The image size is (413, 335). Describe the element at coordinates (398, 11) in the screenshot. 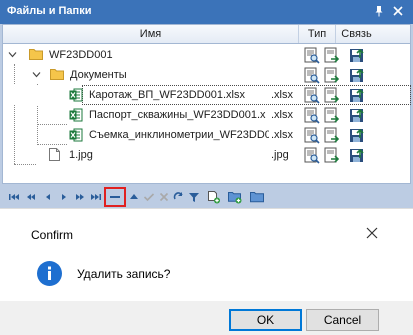

I see `panel-close-icon` at that location.